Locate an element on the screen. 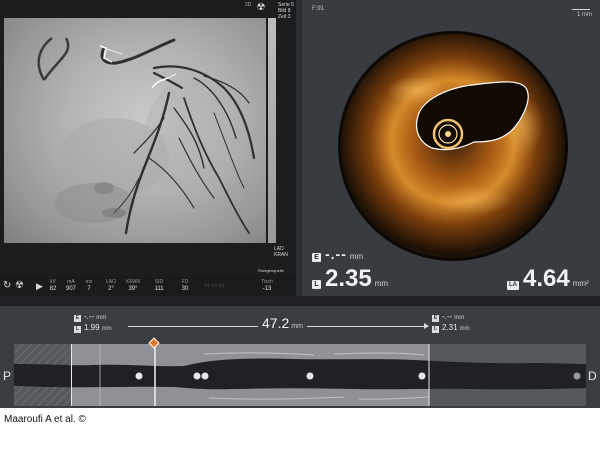 This screenshot has width=600, height=468. strip-label: Rontgenquelle is located at coordinates (271, 270).